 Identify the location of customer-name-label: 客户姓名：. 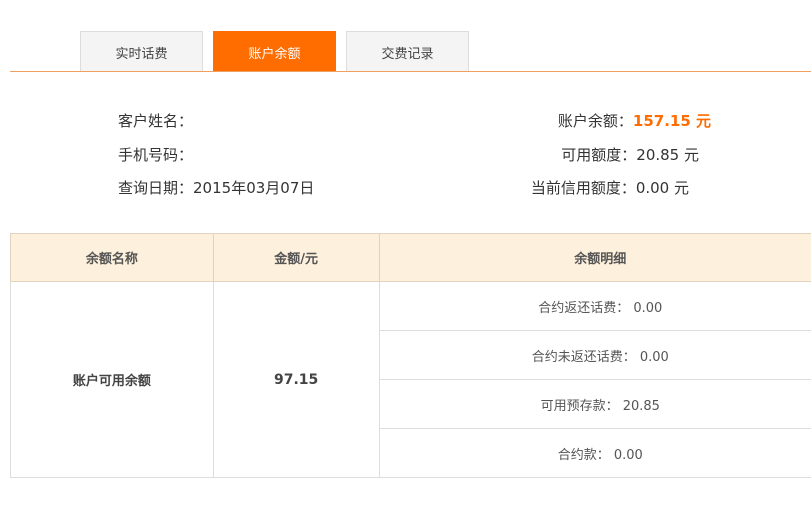
(156, 121).